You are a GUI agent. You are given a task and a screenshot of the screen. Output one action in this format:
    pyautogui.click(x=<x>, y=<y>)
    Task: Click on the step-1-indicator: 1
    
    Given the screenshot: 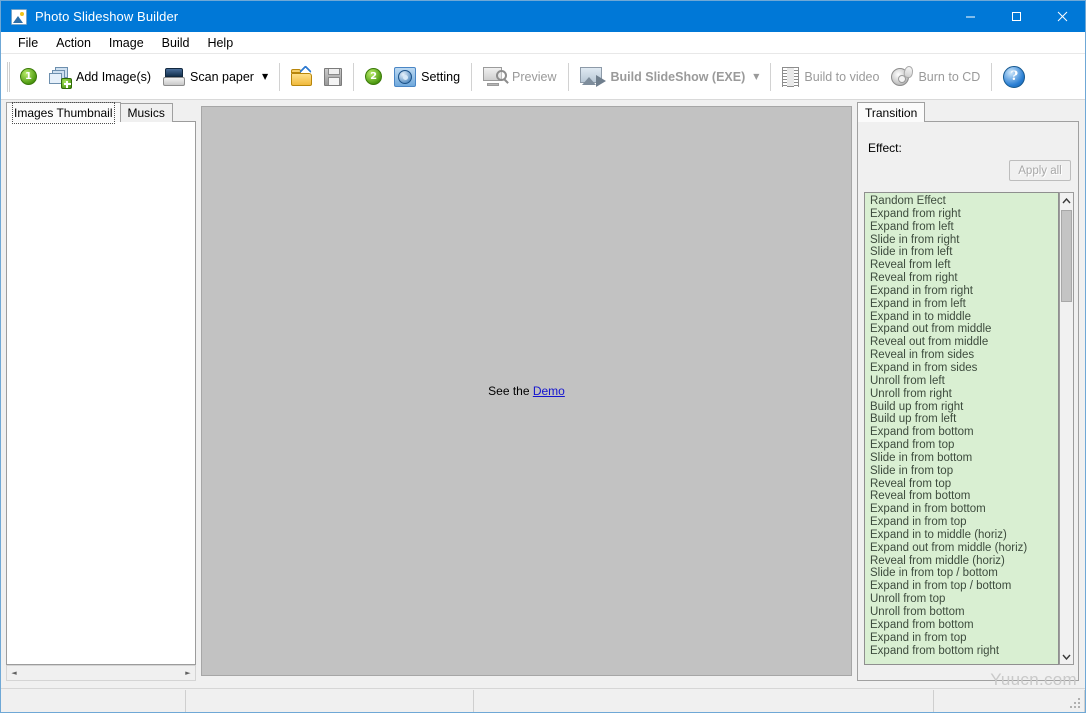 What is the action you would take?
    pyautogui.click(x=28, y=77)
    